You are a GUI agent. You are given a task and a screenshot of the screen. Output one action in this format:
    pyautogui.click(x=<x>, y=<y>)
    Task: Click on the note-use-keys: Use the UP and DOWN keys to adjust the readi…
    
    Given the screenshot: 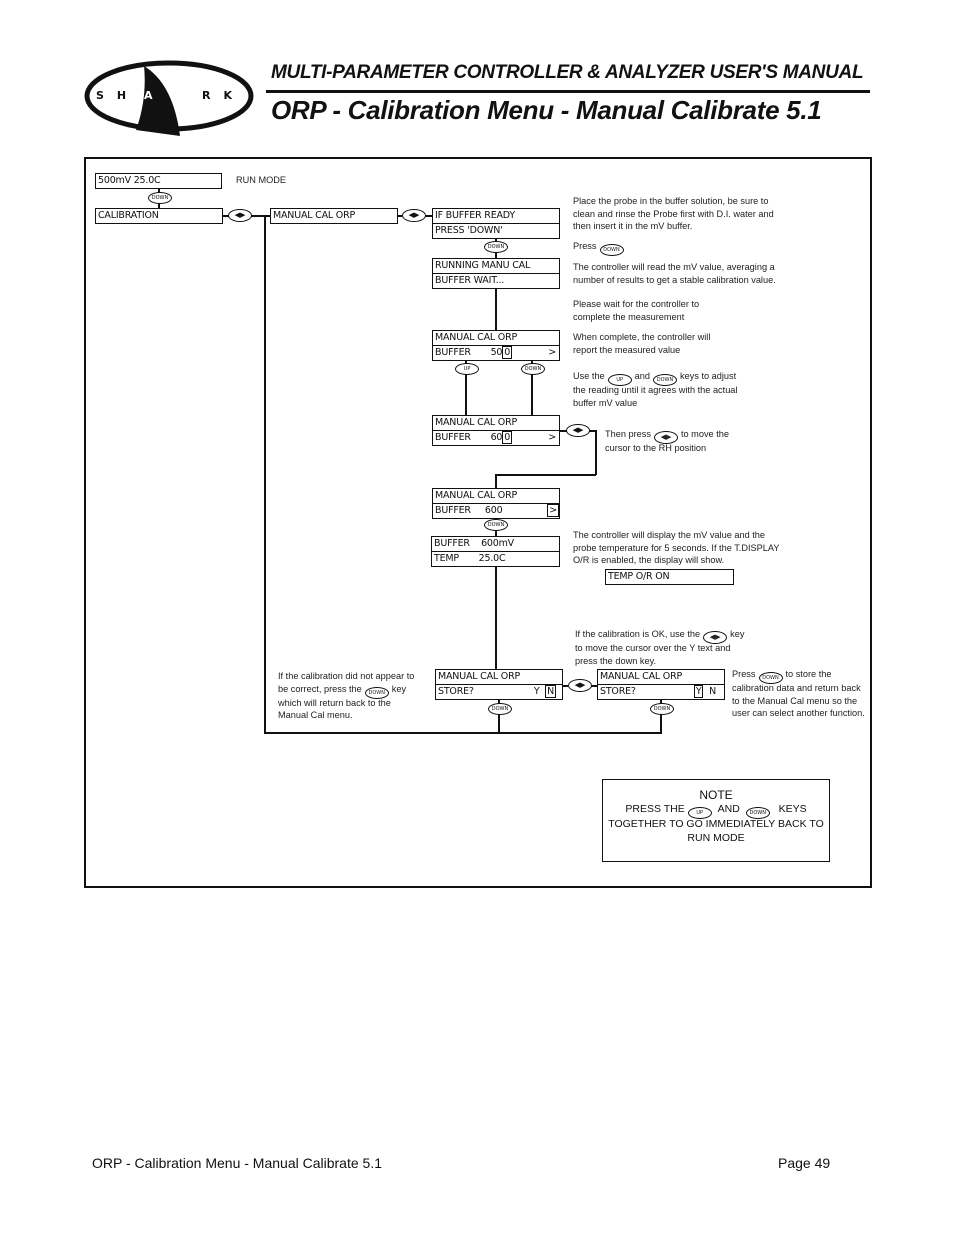 What is the action you would take?
    pyautogui.click(x=658, y=389)
    